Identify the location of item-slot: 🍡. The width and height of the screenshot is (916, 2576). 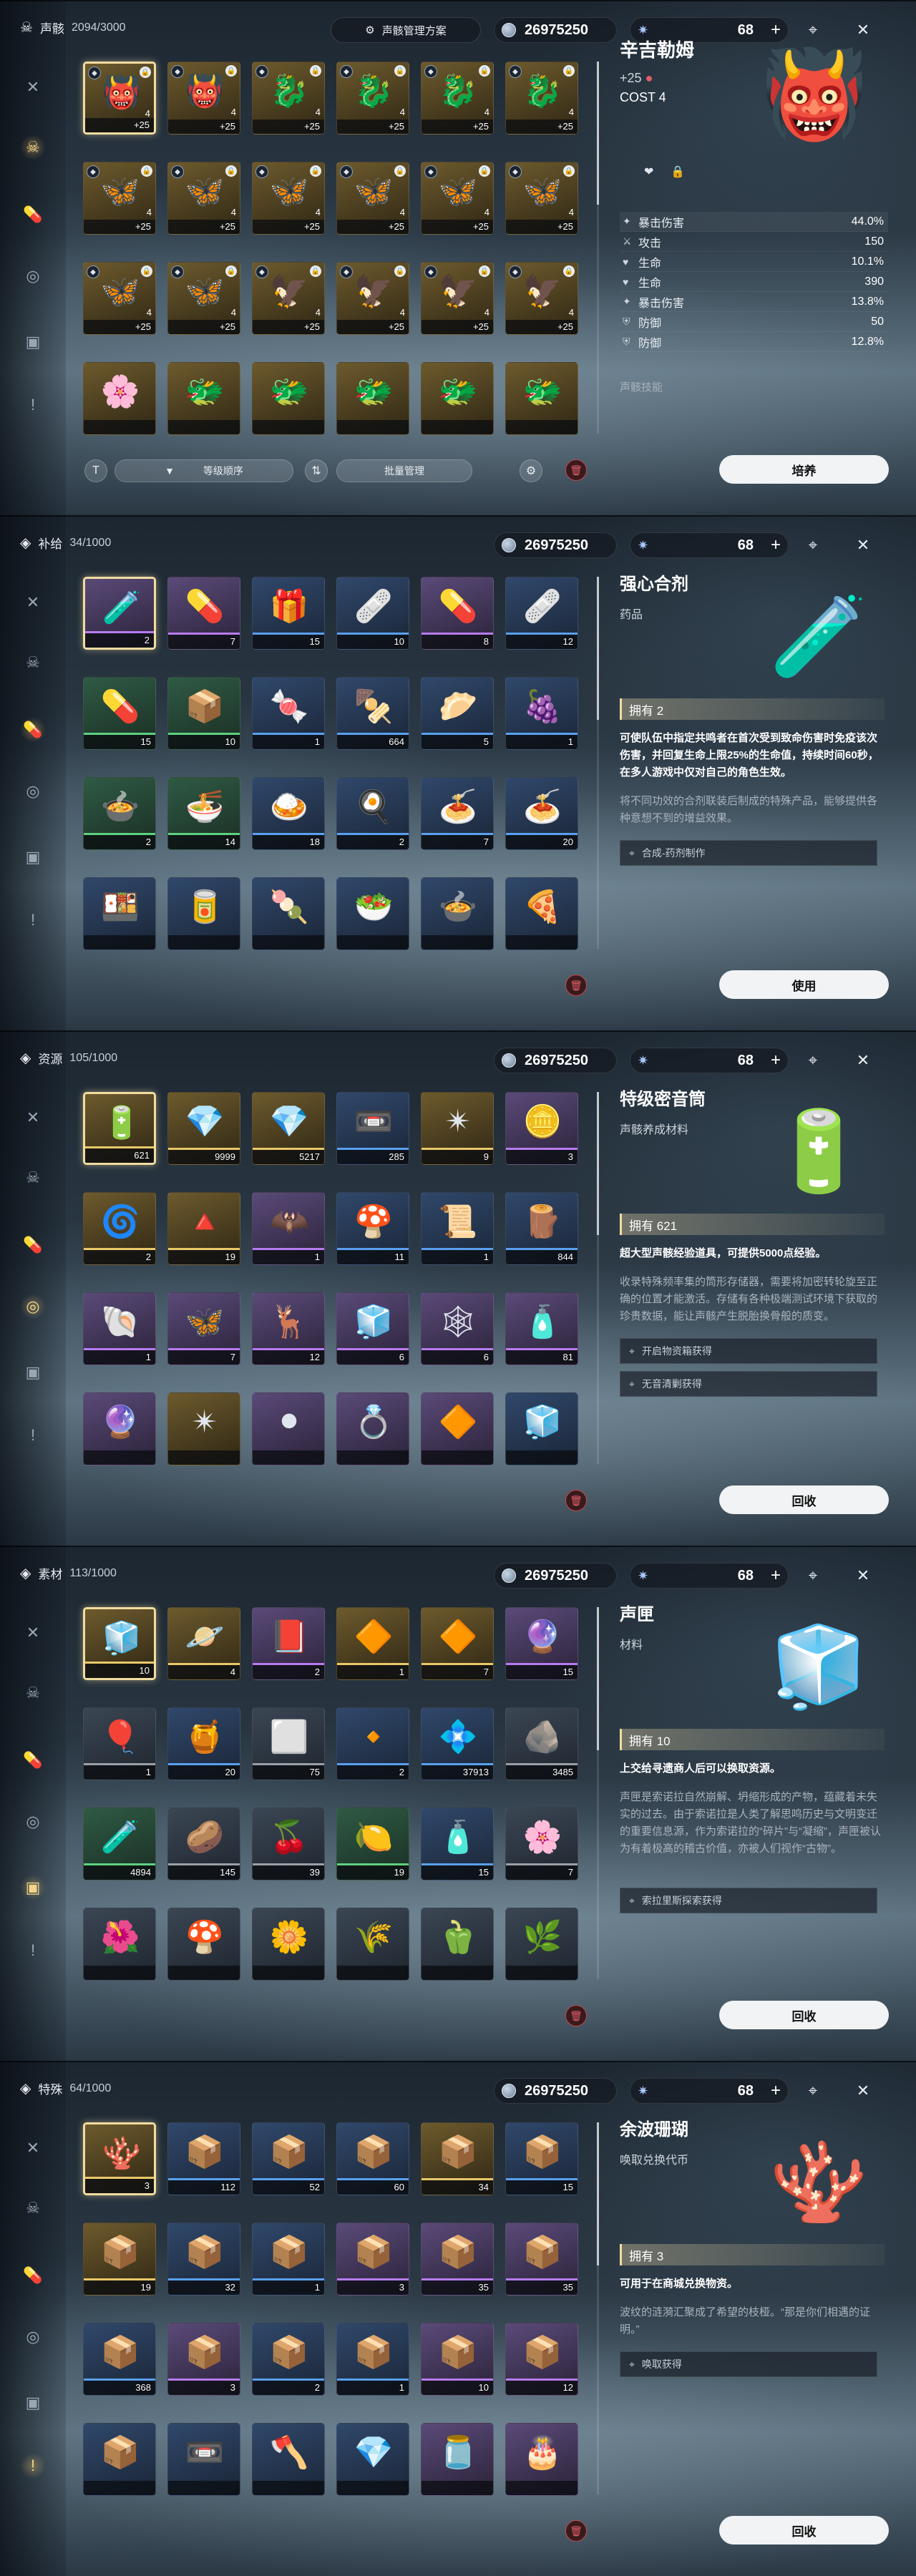
(288, 913).